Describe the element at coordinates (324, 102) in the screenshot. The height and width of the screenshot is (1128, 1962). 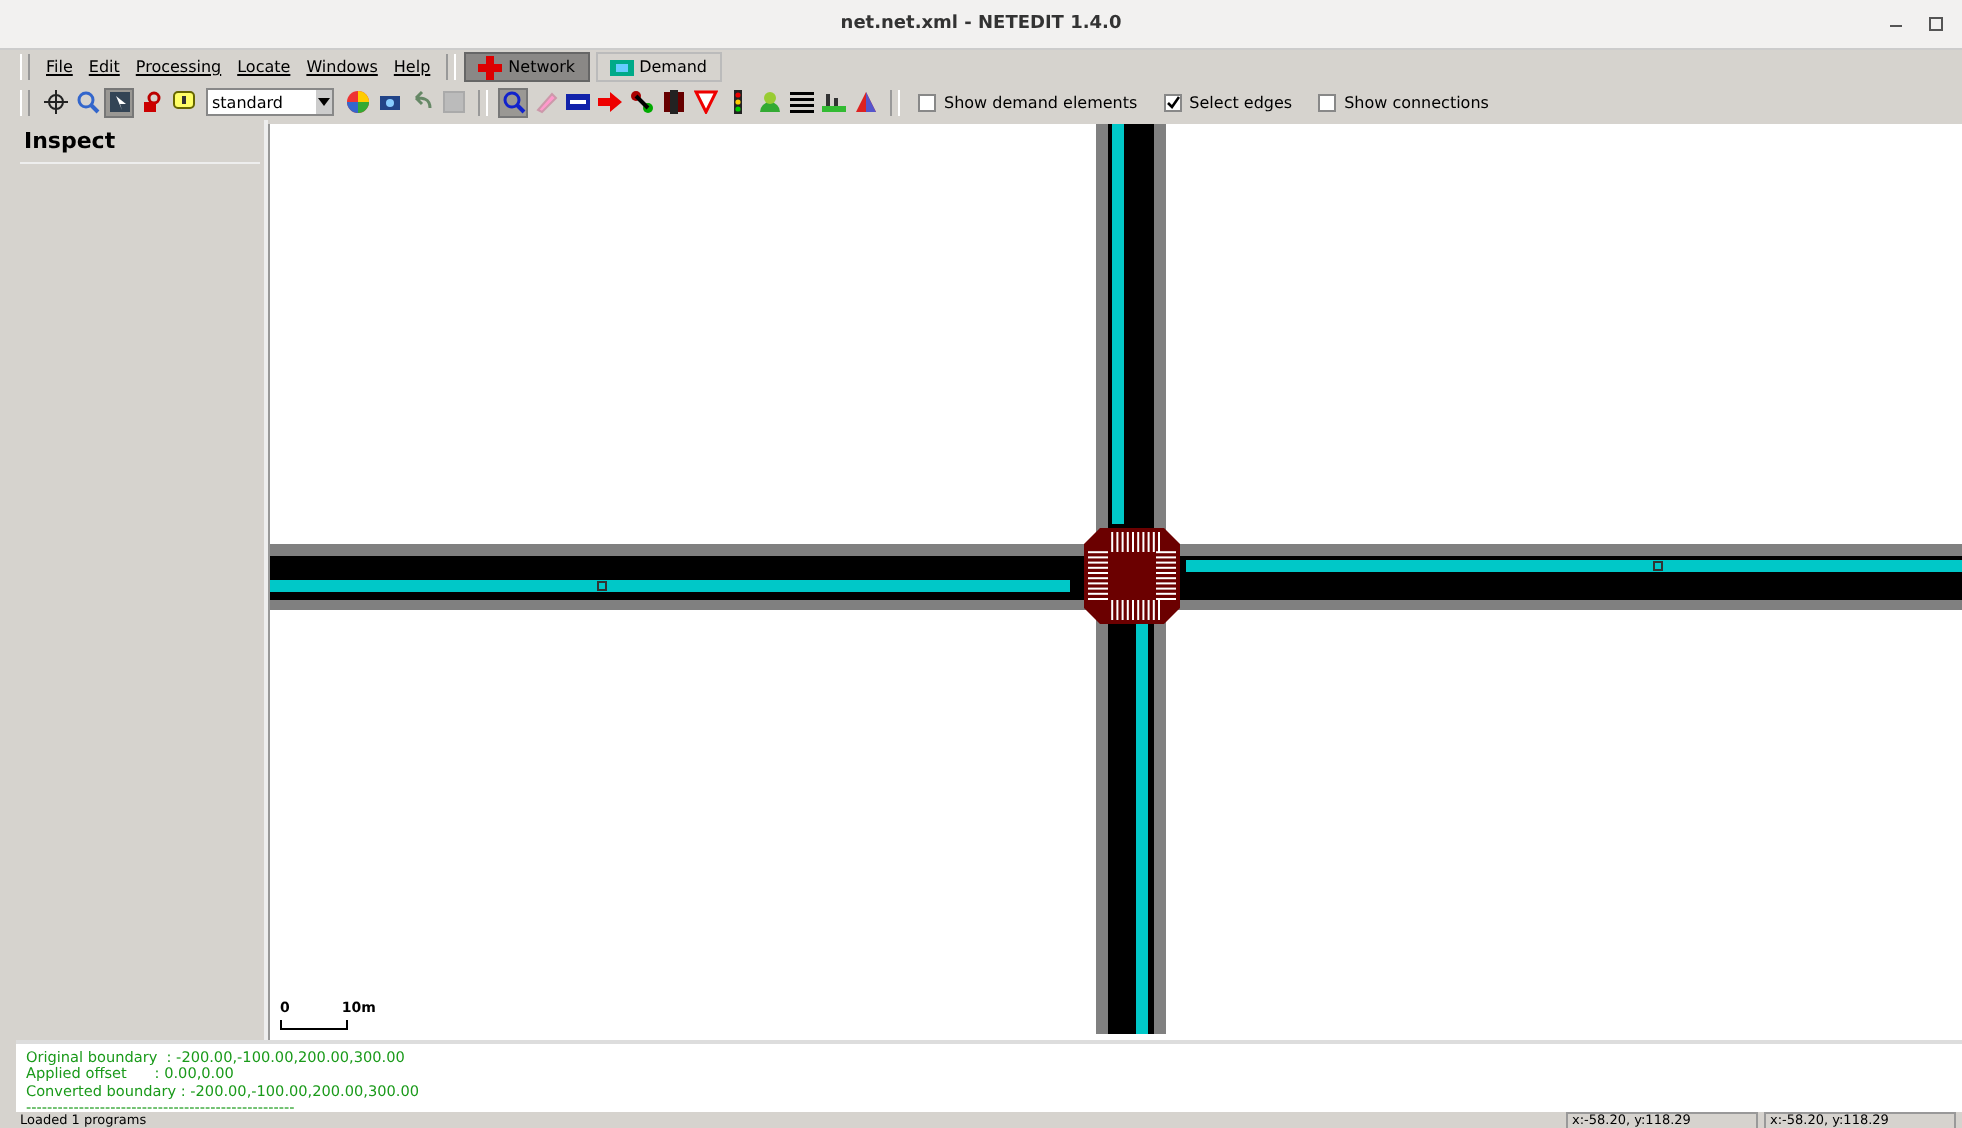
I see `caret-icon` at that location.